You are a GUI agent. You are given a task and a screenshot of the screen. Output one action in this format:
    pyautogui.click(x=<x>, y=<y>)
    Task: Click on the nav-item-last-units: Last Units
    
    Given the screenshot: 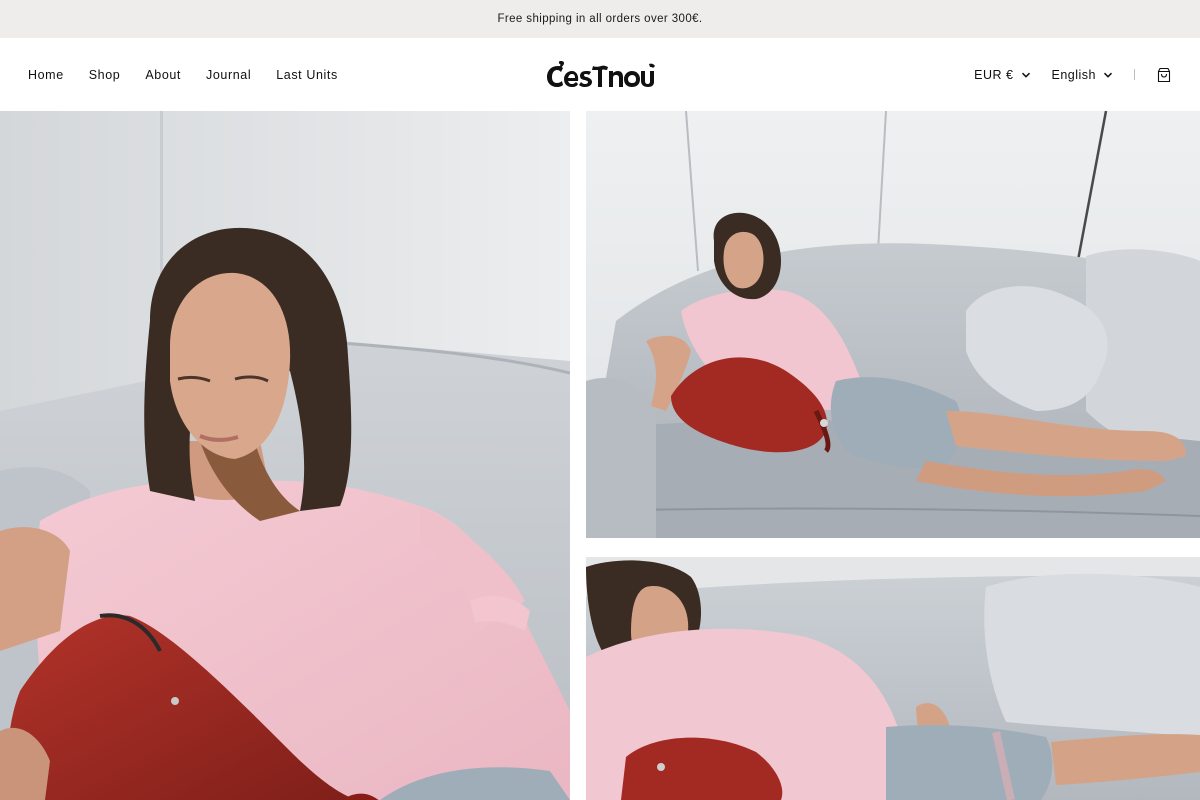 What is the action you would take?
    pyautogui.click(x=307, y=75)
    